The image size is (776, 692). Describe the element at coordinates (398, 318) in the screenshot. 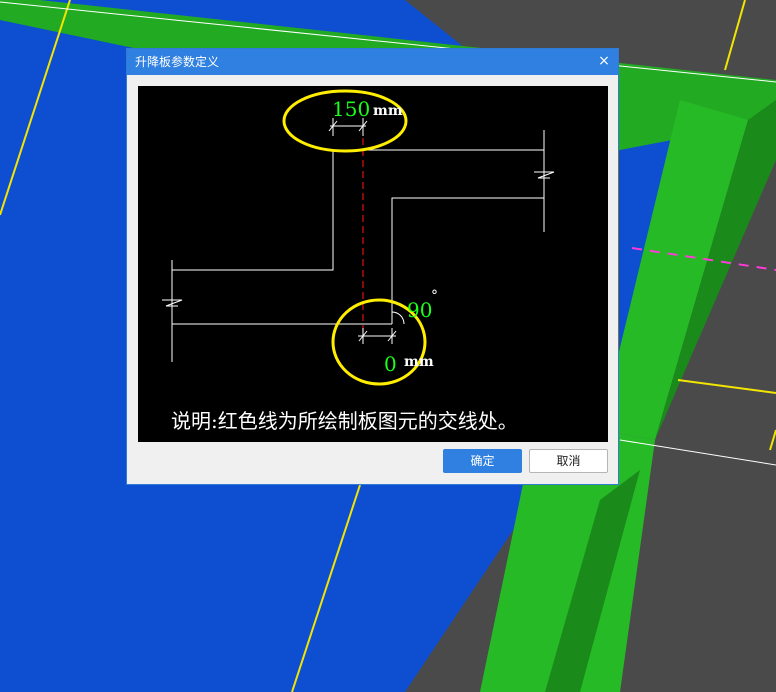

I see `angle-arc` at that location.